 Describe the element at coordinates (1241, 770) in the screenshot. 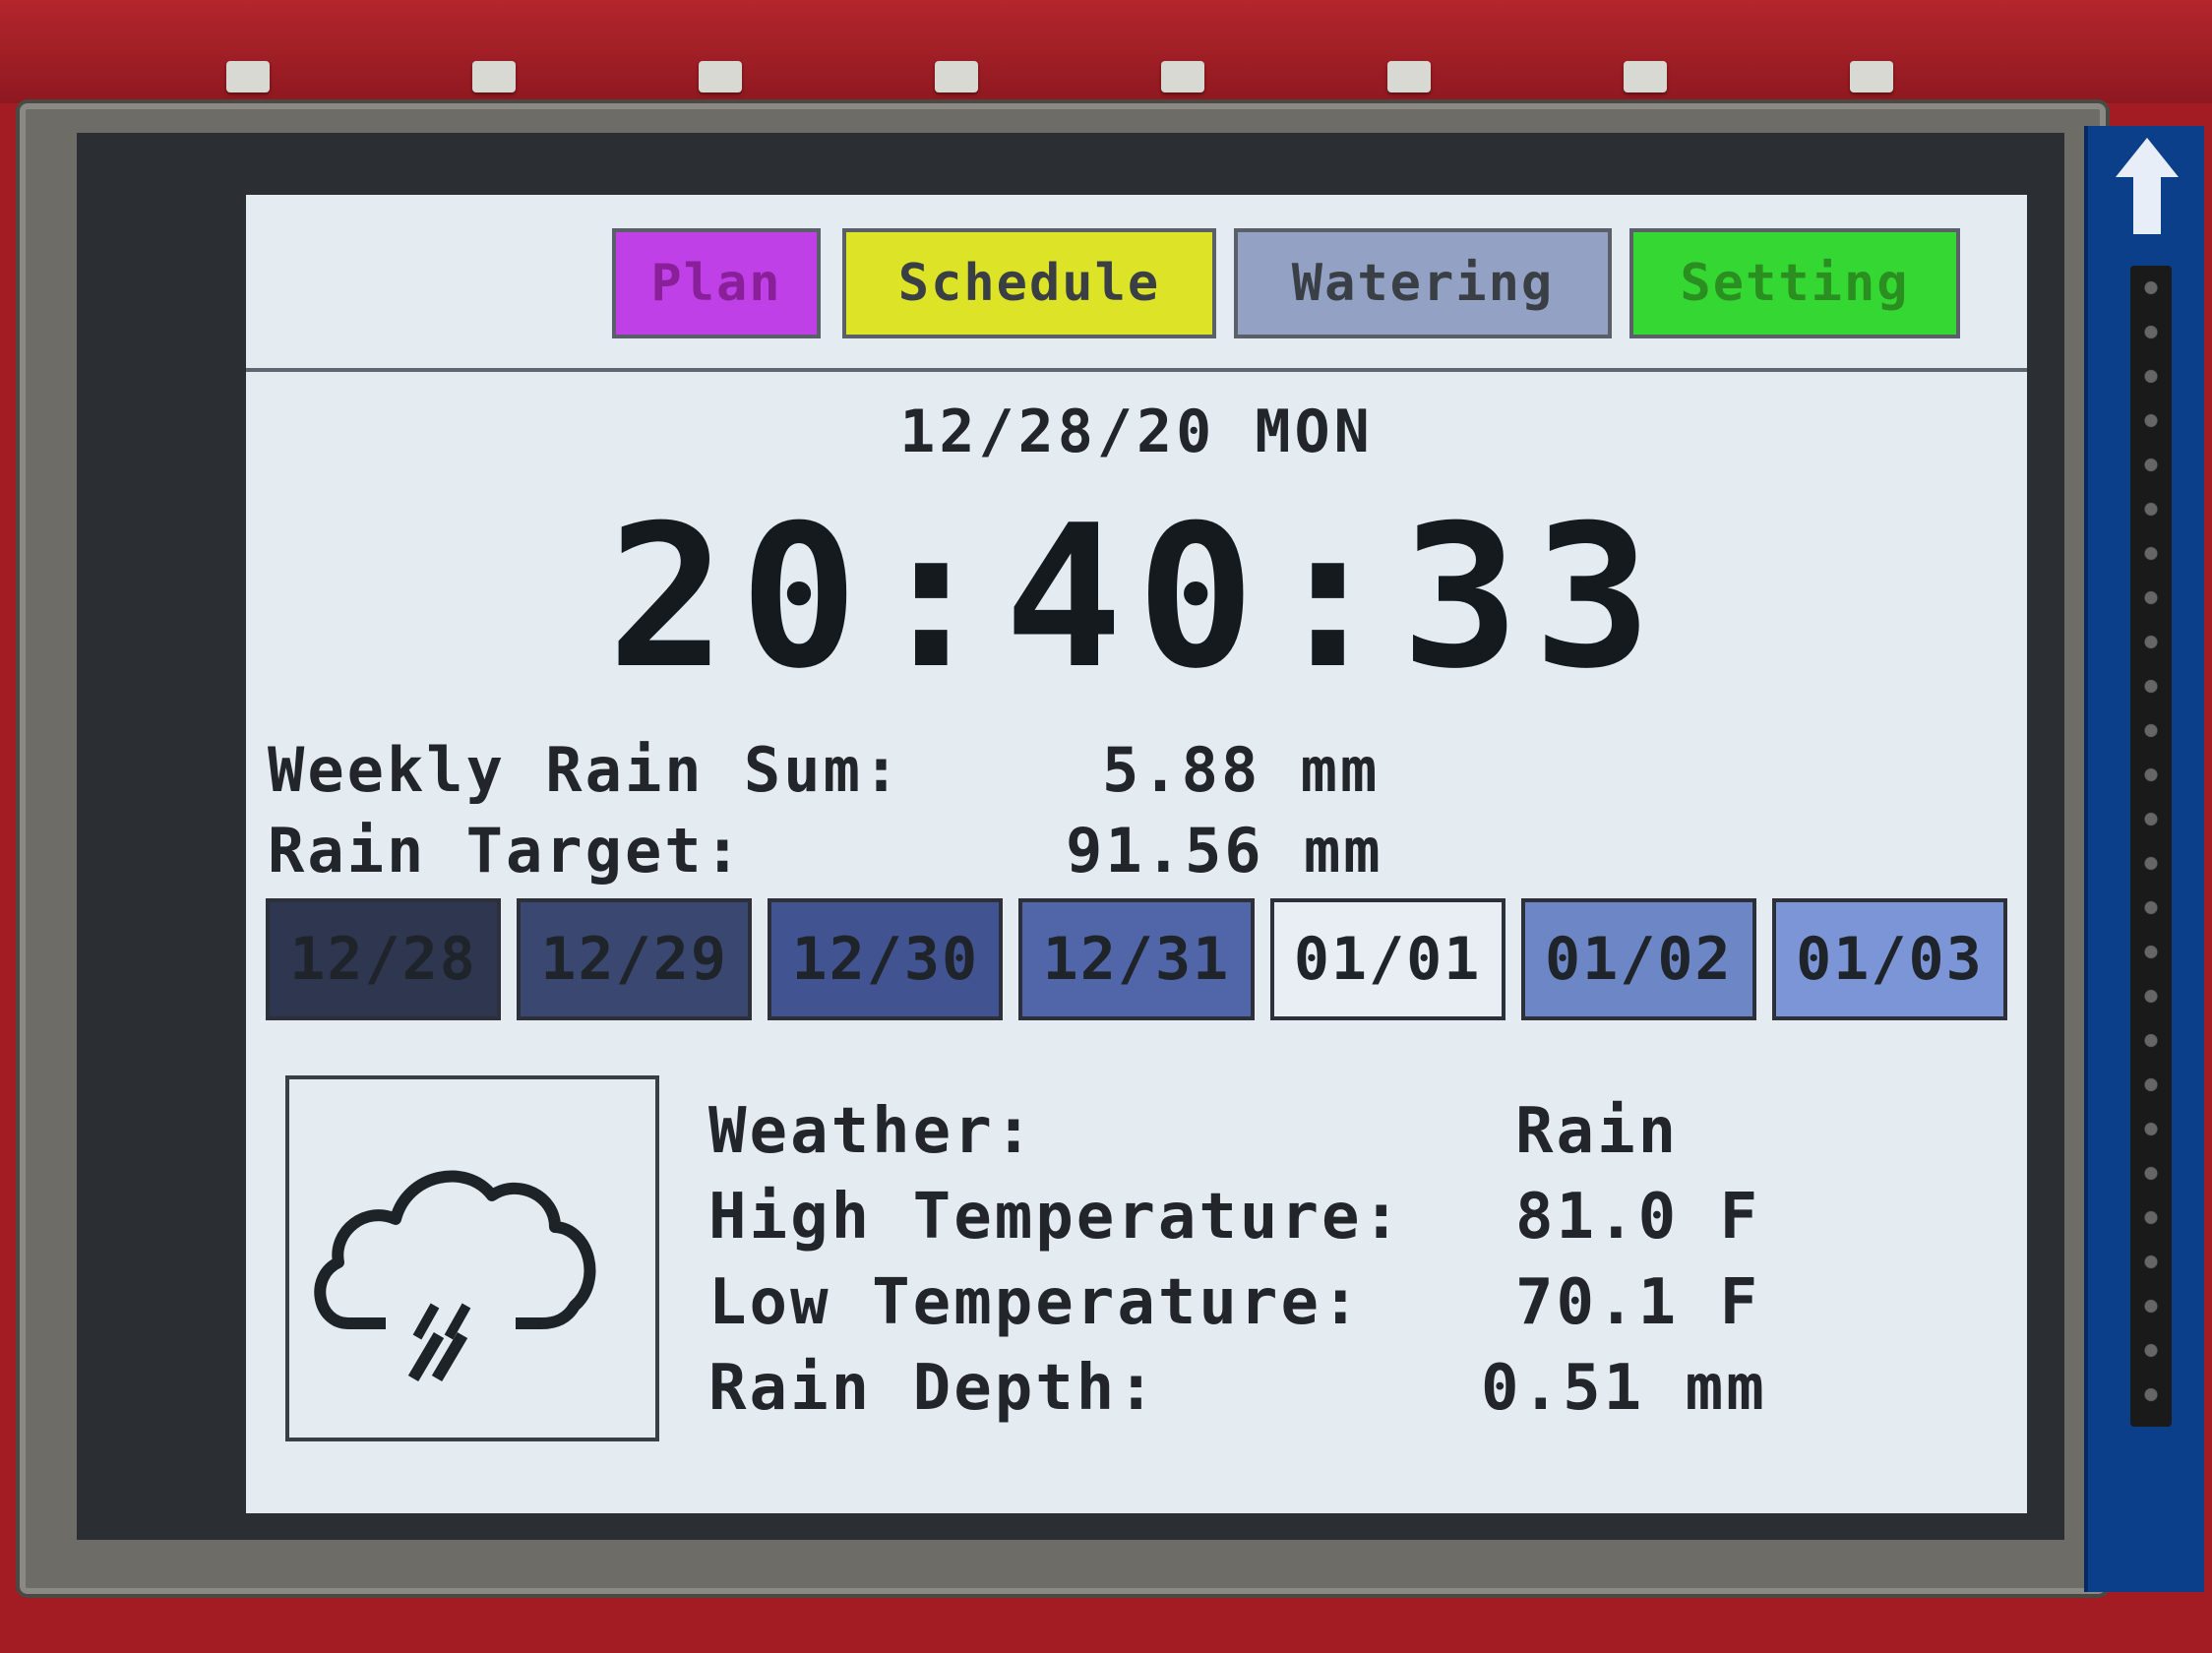

I see `weekly-rain-value: 5.88 mm` at that location.